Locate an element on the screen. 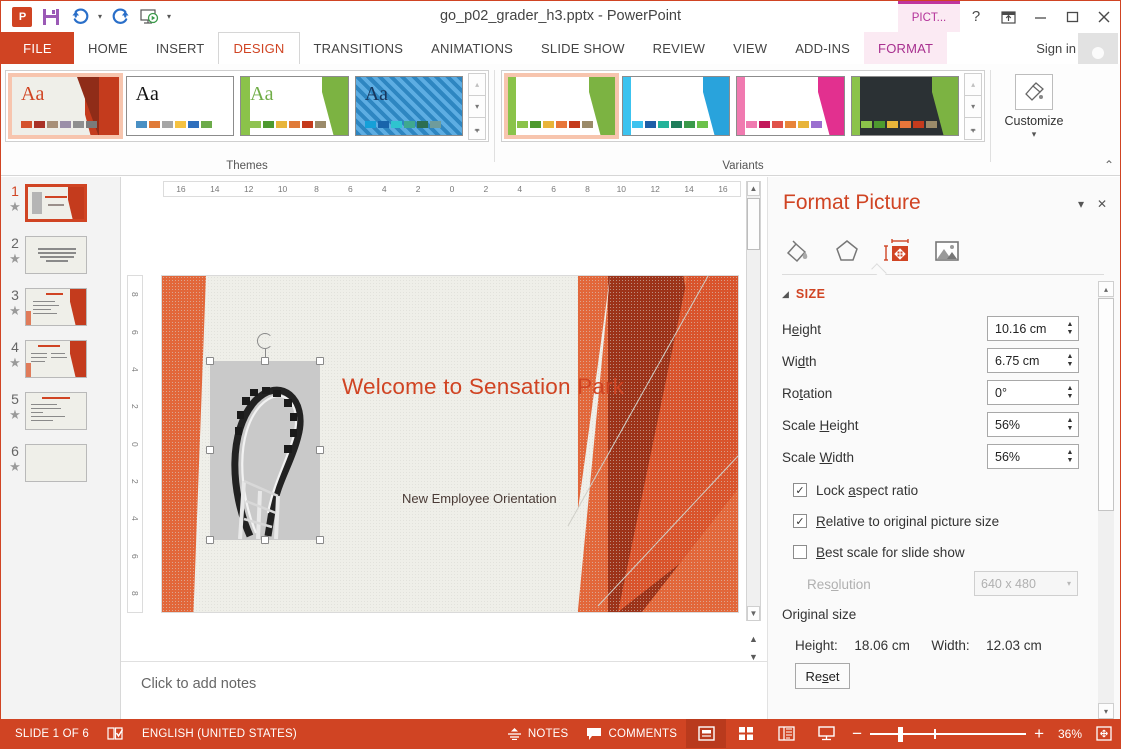 The width and height of the screenshot is (1121, 749). resize-handle-se is located at coordinates (320, 540).